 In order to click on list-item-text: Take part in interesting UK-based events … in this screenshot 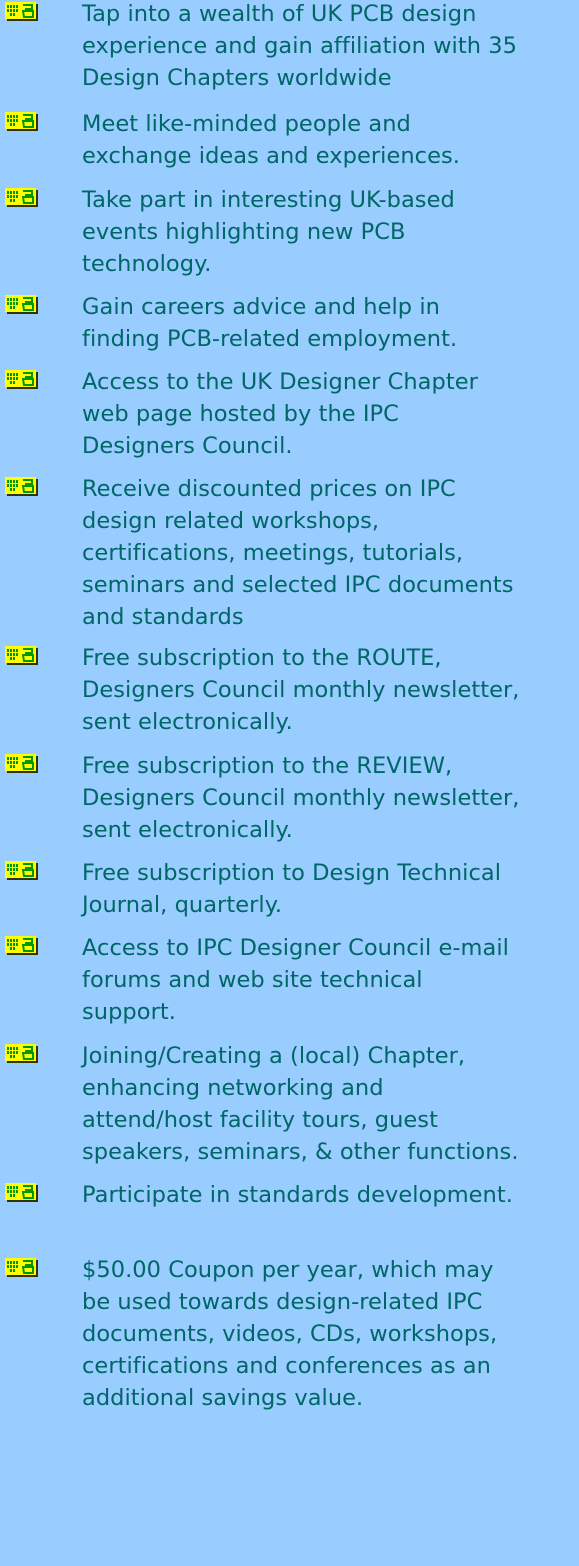, I will do `click(330, 232)`.